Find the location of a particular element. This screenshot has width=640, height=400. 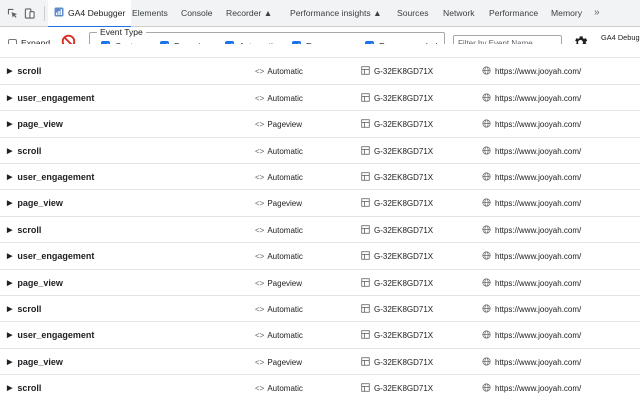

tab-label: GA4 Debugger is located at coordinates (97, 13).